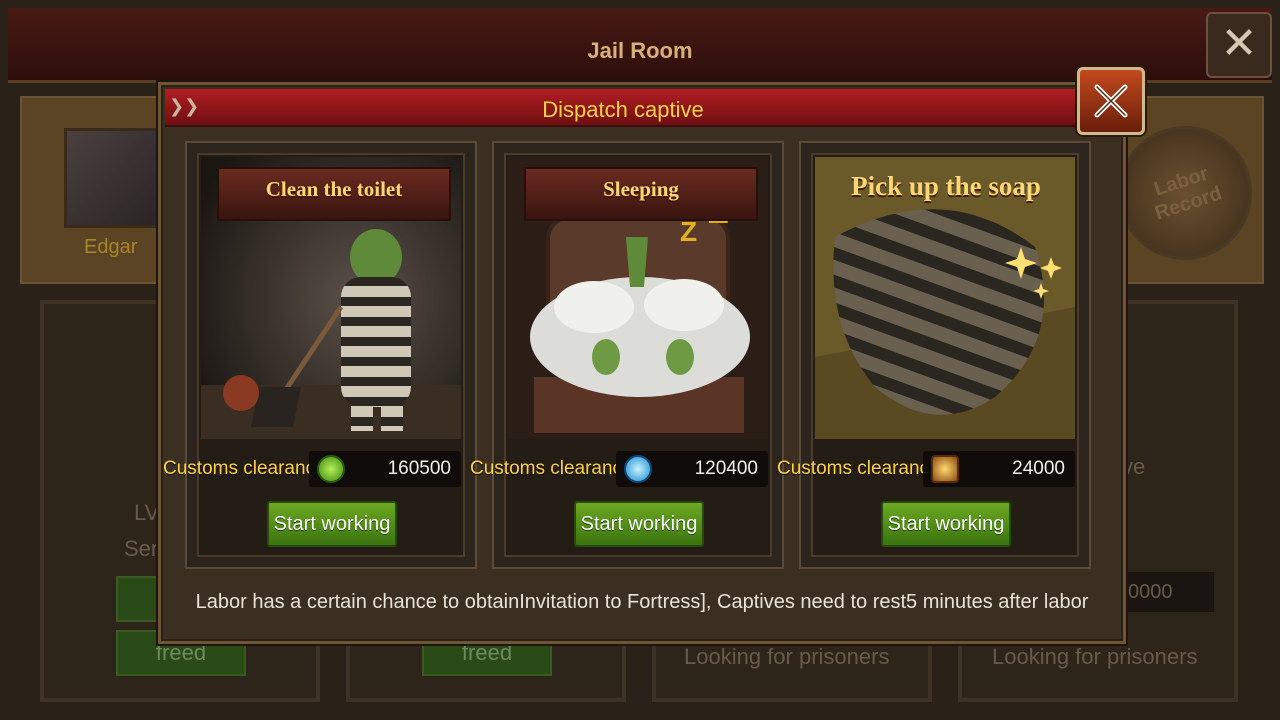  I want to click on cost-value: 120400, so click(726, 468).